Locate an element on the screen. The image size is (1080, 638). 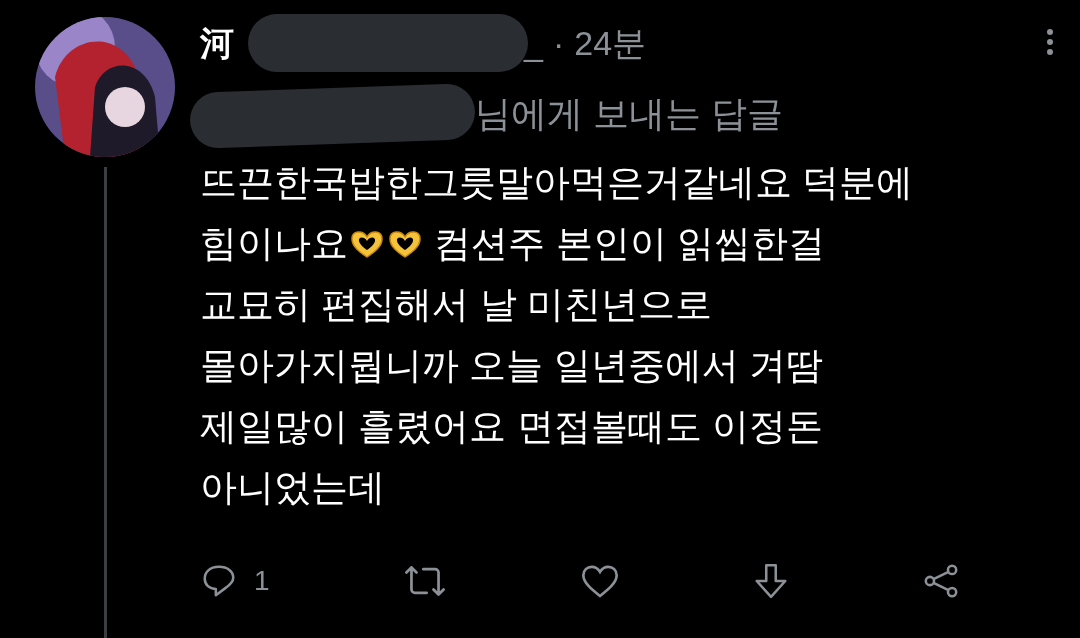
tweet-text: 힘이나요 is located at coordinates (274, 244).